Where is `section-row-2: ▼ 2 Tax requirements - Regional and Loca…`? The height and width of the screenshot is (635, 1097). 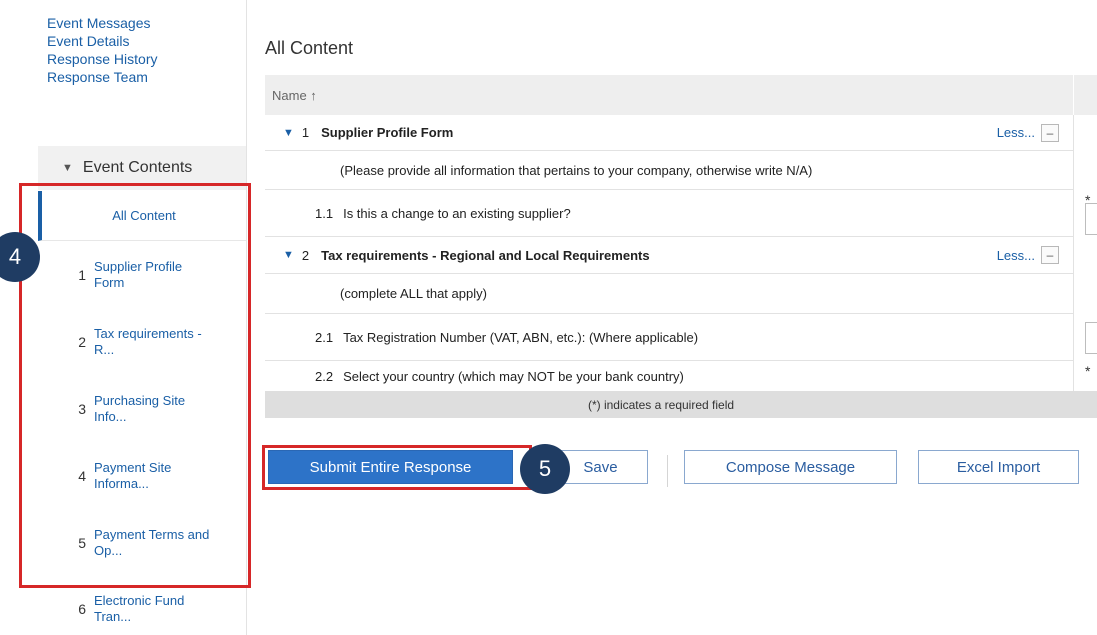
section-row-2: ▼ 2 Tax requirements - Regional and Loca… is located at coordinates (669, 255).